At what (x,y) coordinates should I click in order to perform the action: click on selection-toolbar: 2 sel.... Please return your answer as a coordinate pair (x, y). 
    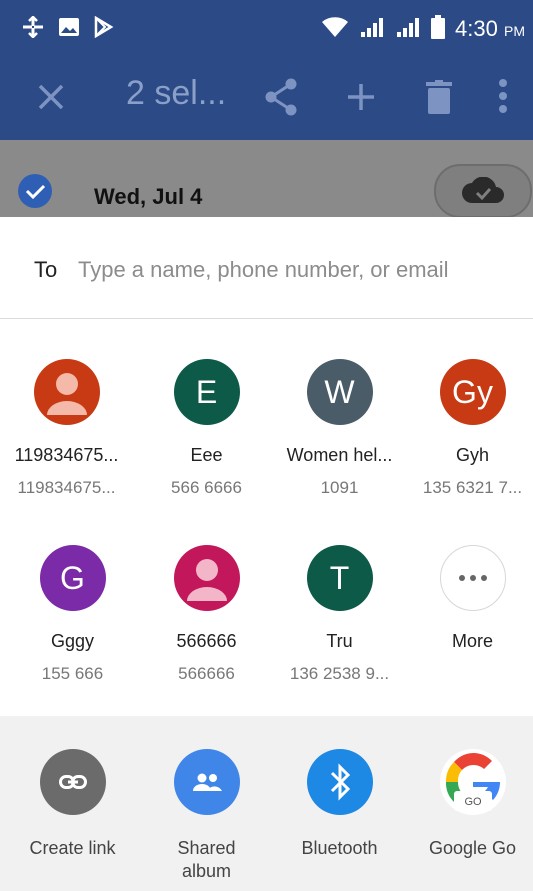
    Looking at the image, I should click on (266, 99).